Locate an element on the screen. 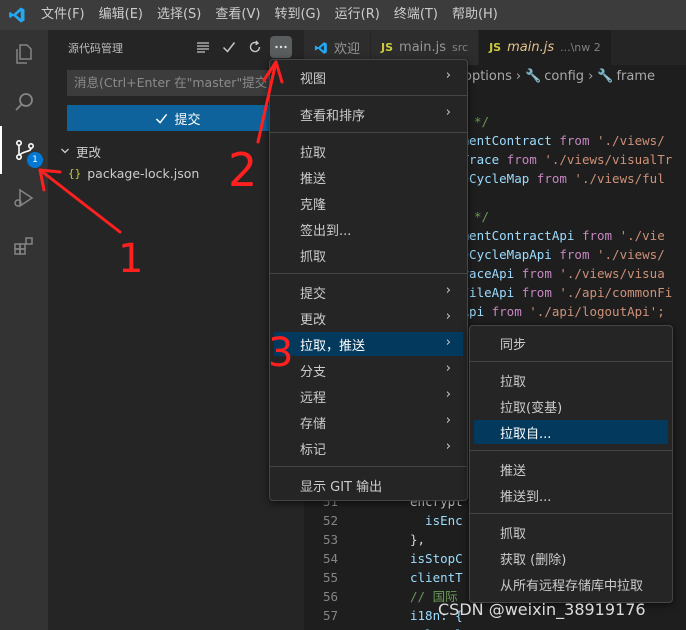  menu-item-stash: 存储 › is located at coordinates (368, 422).